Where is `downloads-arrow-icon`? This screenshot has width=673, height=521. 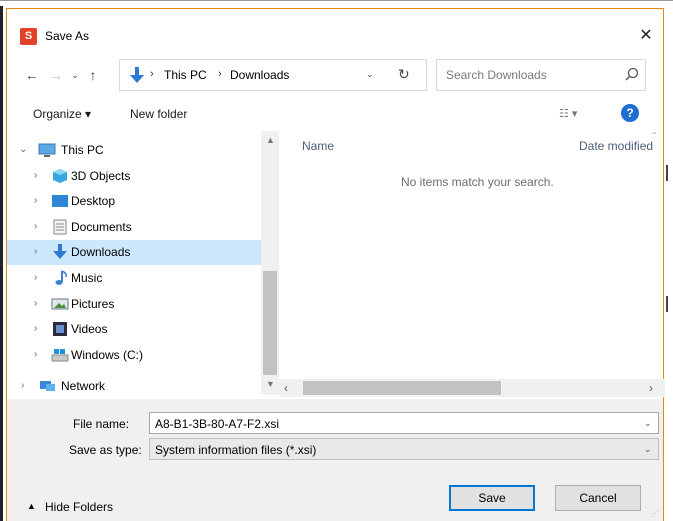 downloads-arrow-icon is located at coordinates (137, 75).